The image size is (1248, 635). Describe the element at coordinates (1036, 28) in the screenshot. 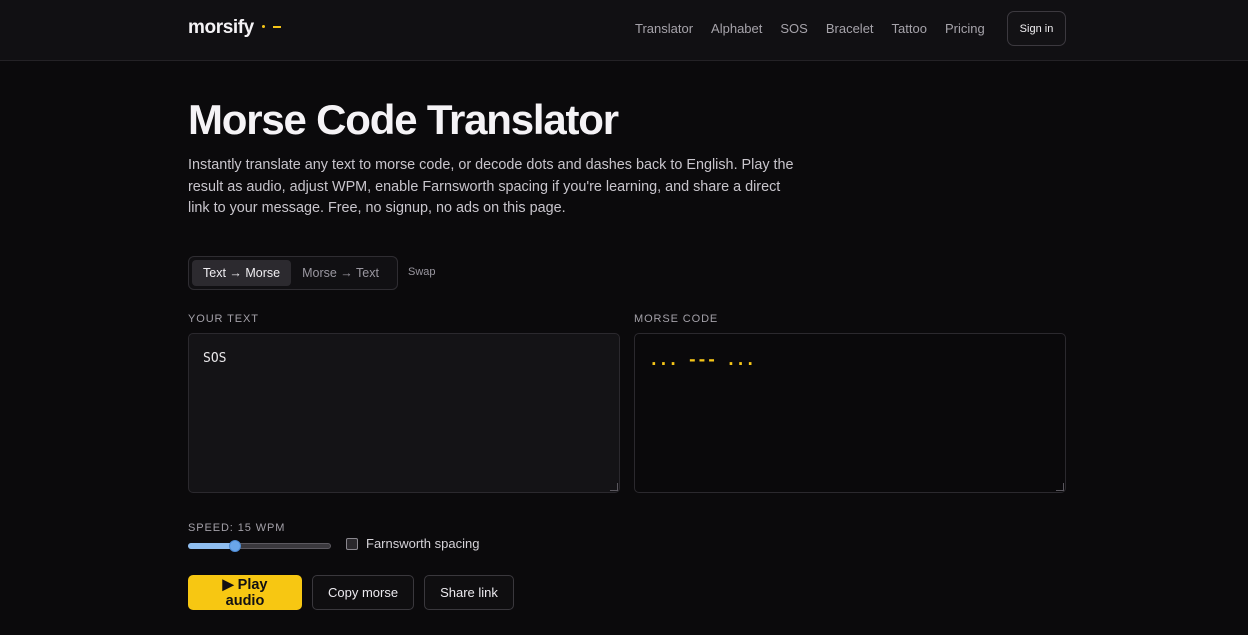

I see `sign-in-button: Sign in` at that location.